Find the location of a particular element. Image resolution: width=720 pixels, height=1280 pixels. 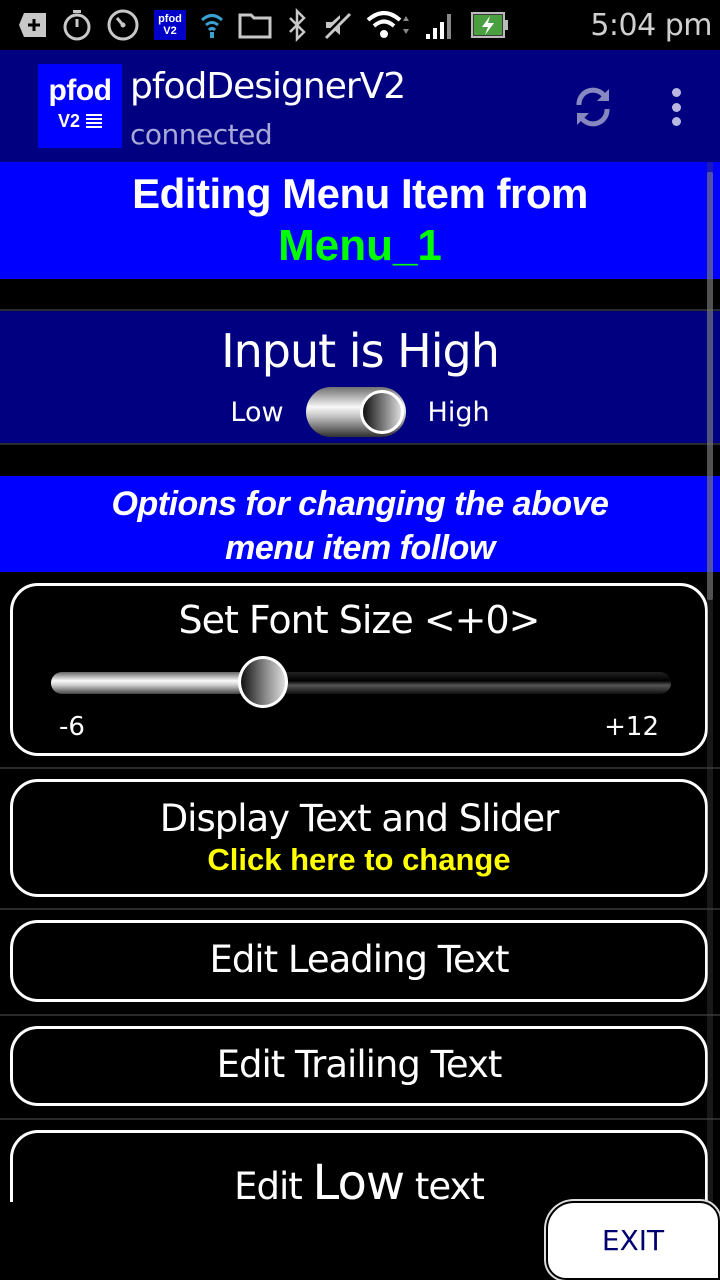

battery-charging-icon is located at coordinates (490, 25).